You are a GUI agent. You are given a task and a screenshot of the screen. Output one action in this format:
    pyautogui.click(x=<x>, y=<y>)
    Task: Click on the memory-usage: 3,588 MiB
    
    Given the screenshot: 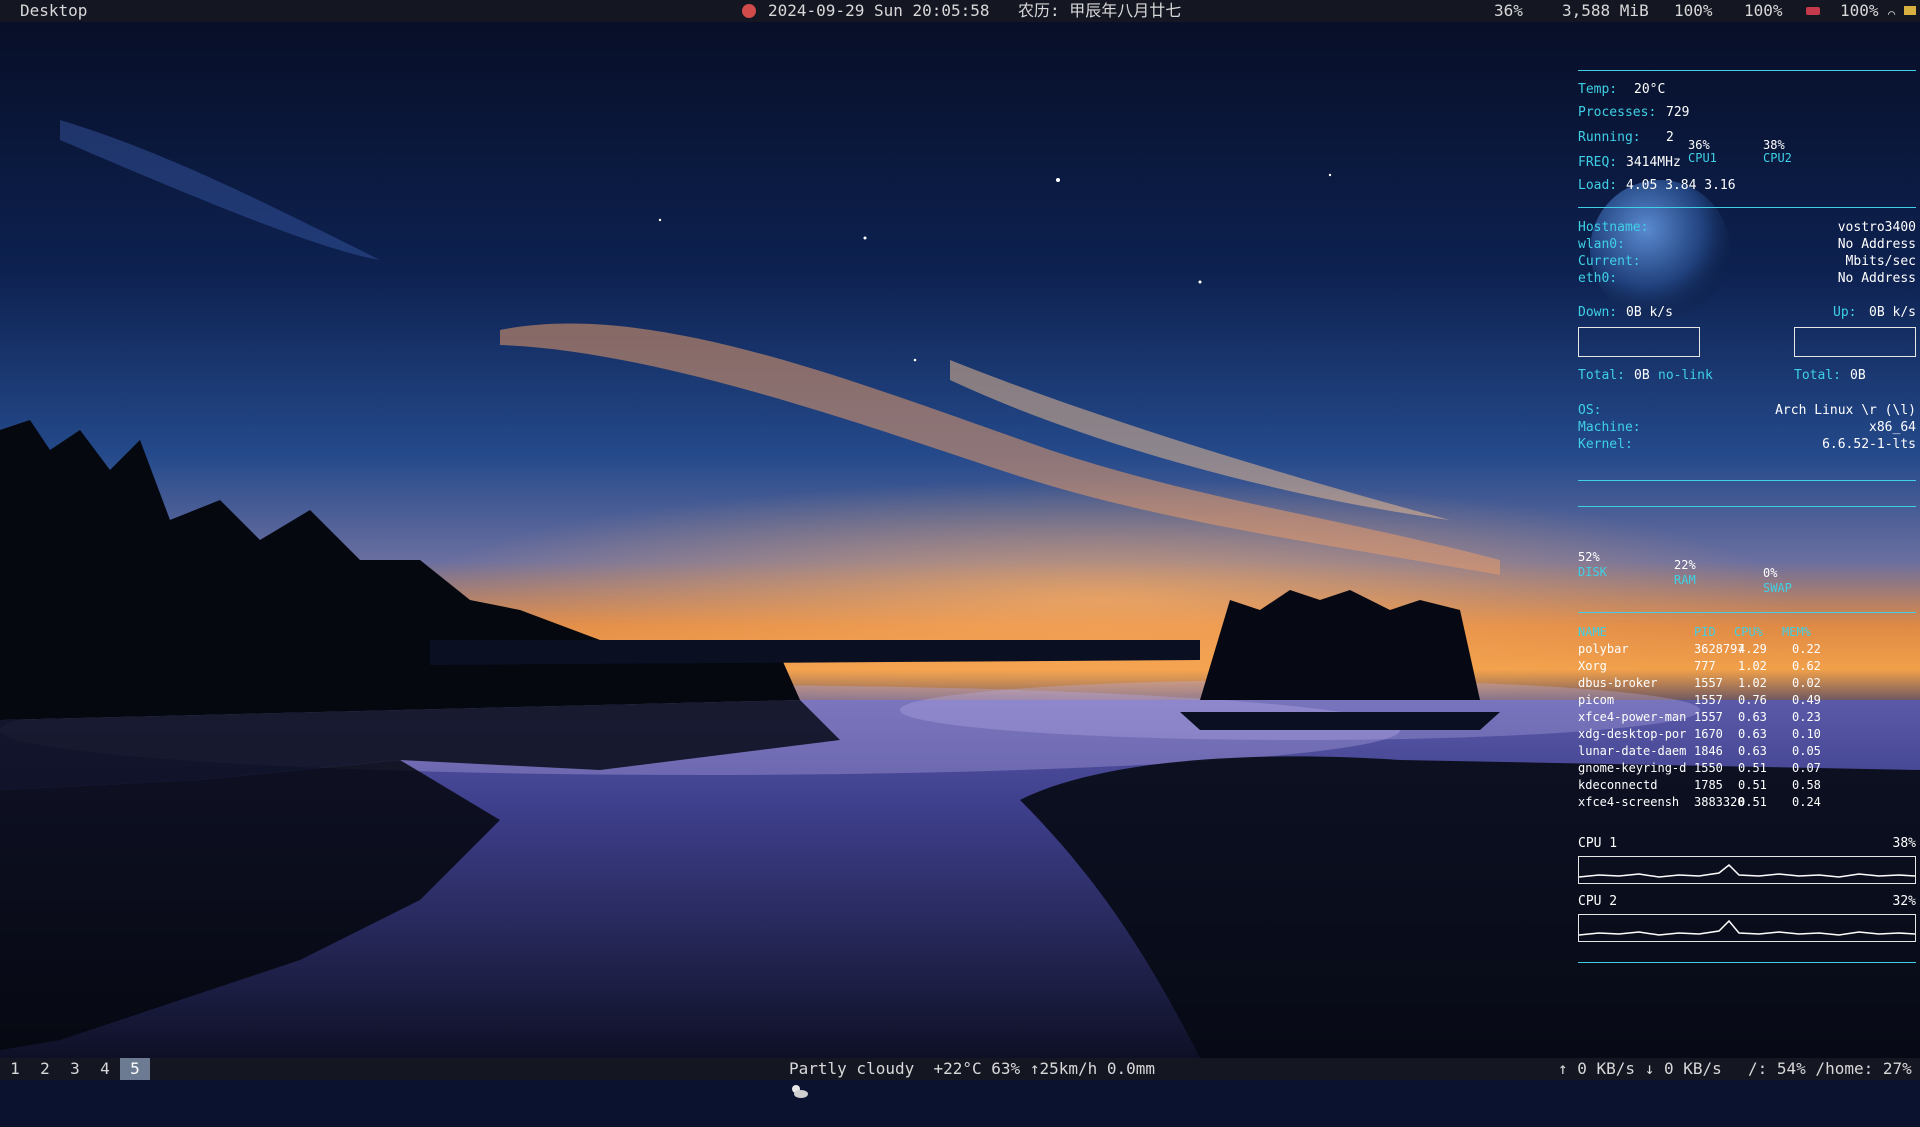 What is the action you would take?
    pyautogui.click(x=1605, y=10)
    